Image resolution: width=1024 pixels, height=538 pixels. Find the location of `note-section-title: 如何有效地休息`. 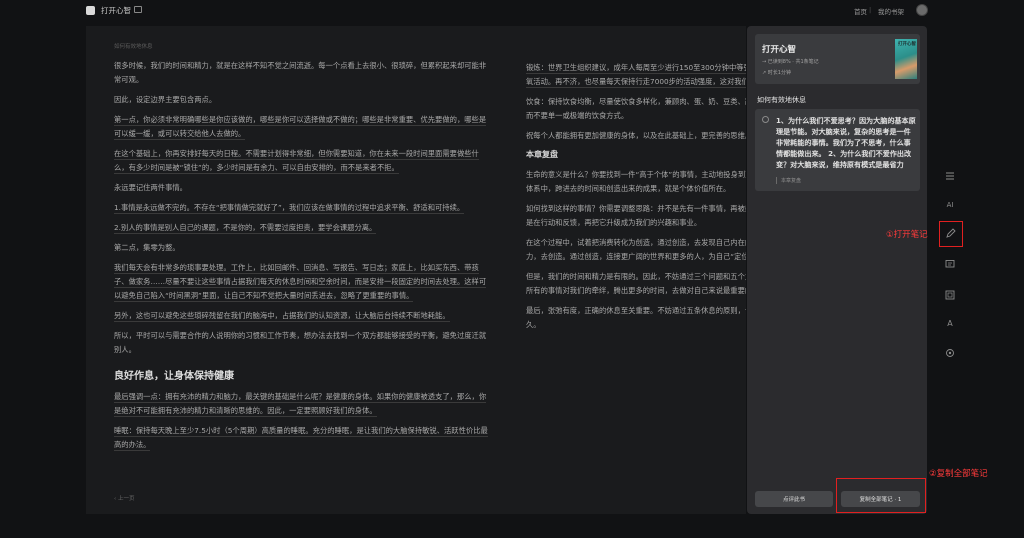

note-section-title: 如何有效地休息 is located at coordinates (781, 100).